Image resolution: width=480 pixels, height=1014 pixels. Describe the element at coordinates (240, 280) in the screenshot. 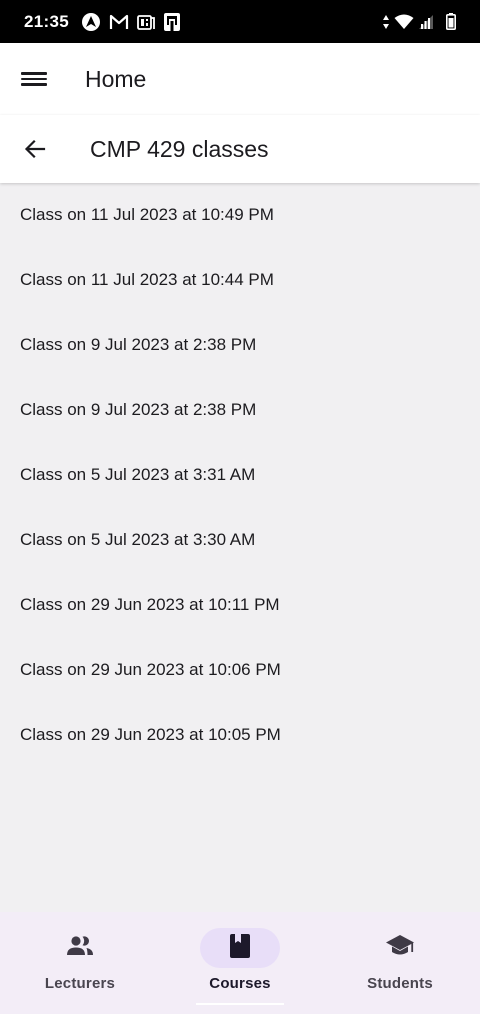

I see `class-list-item: Class on 11 Jul 2023 at 10:44 PM` at that location.